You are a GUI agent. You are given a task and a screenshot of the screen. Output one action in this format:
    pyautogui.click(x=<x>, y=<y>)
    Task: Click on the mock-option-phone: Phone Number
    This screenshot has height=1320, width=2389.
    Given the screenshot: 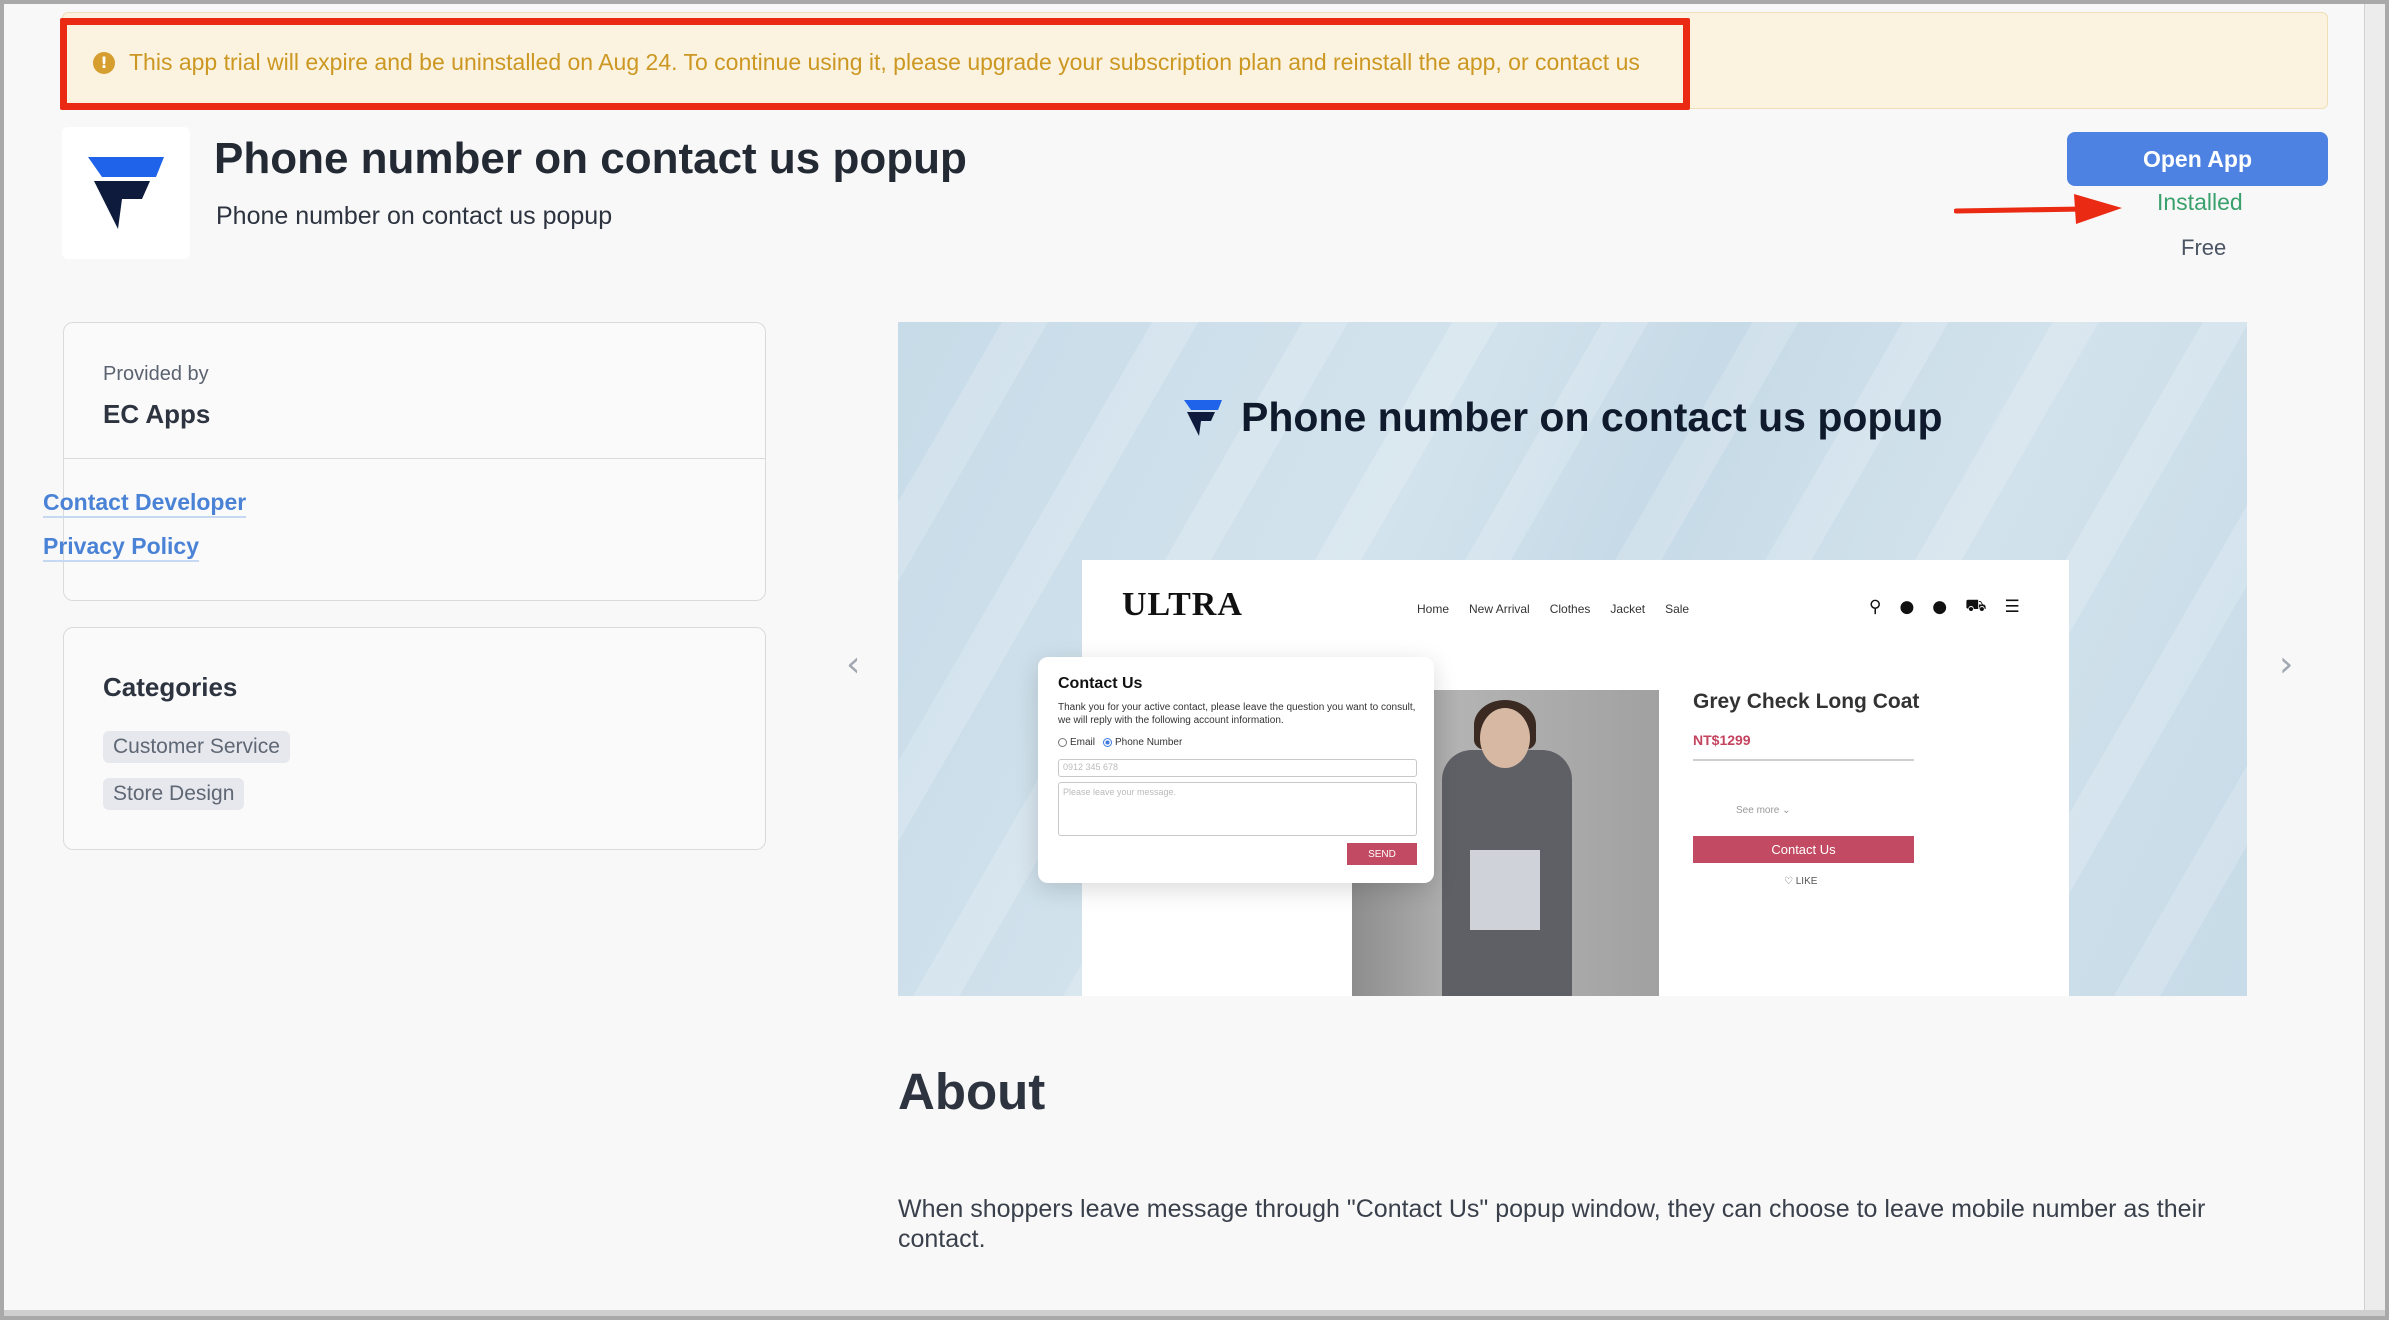 What is the action you would take?
    pyautogui.click(x=1142, y=742)
    